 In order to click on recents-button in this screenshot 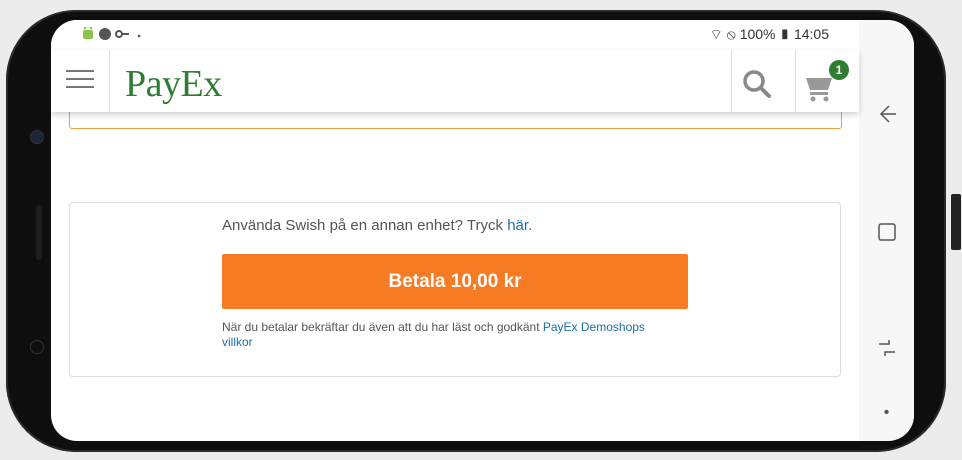, I will do `click(886, 234)`.